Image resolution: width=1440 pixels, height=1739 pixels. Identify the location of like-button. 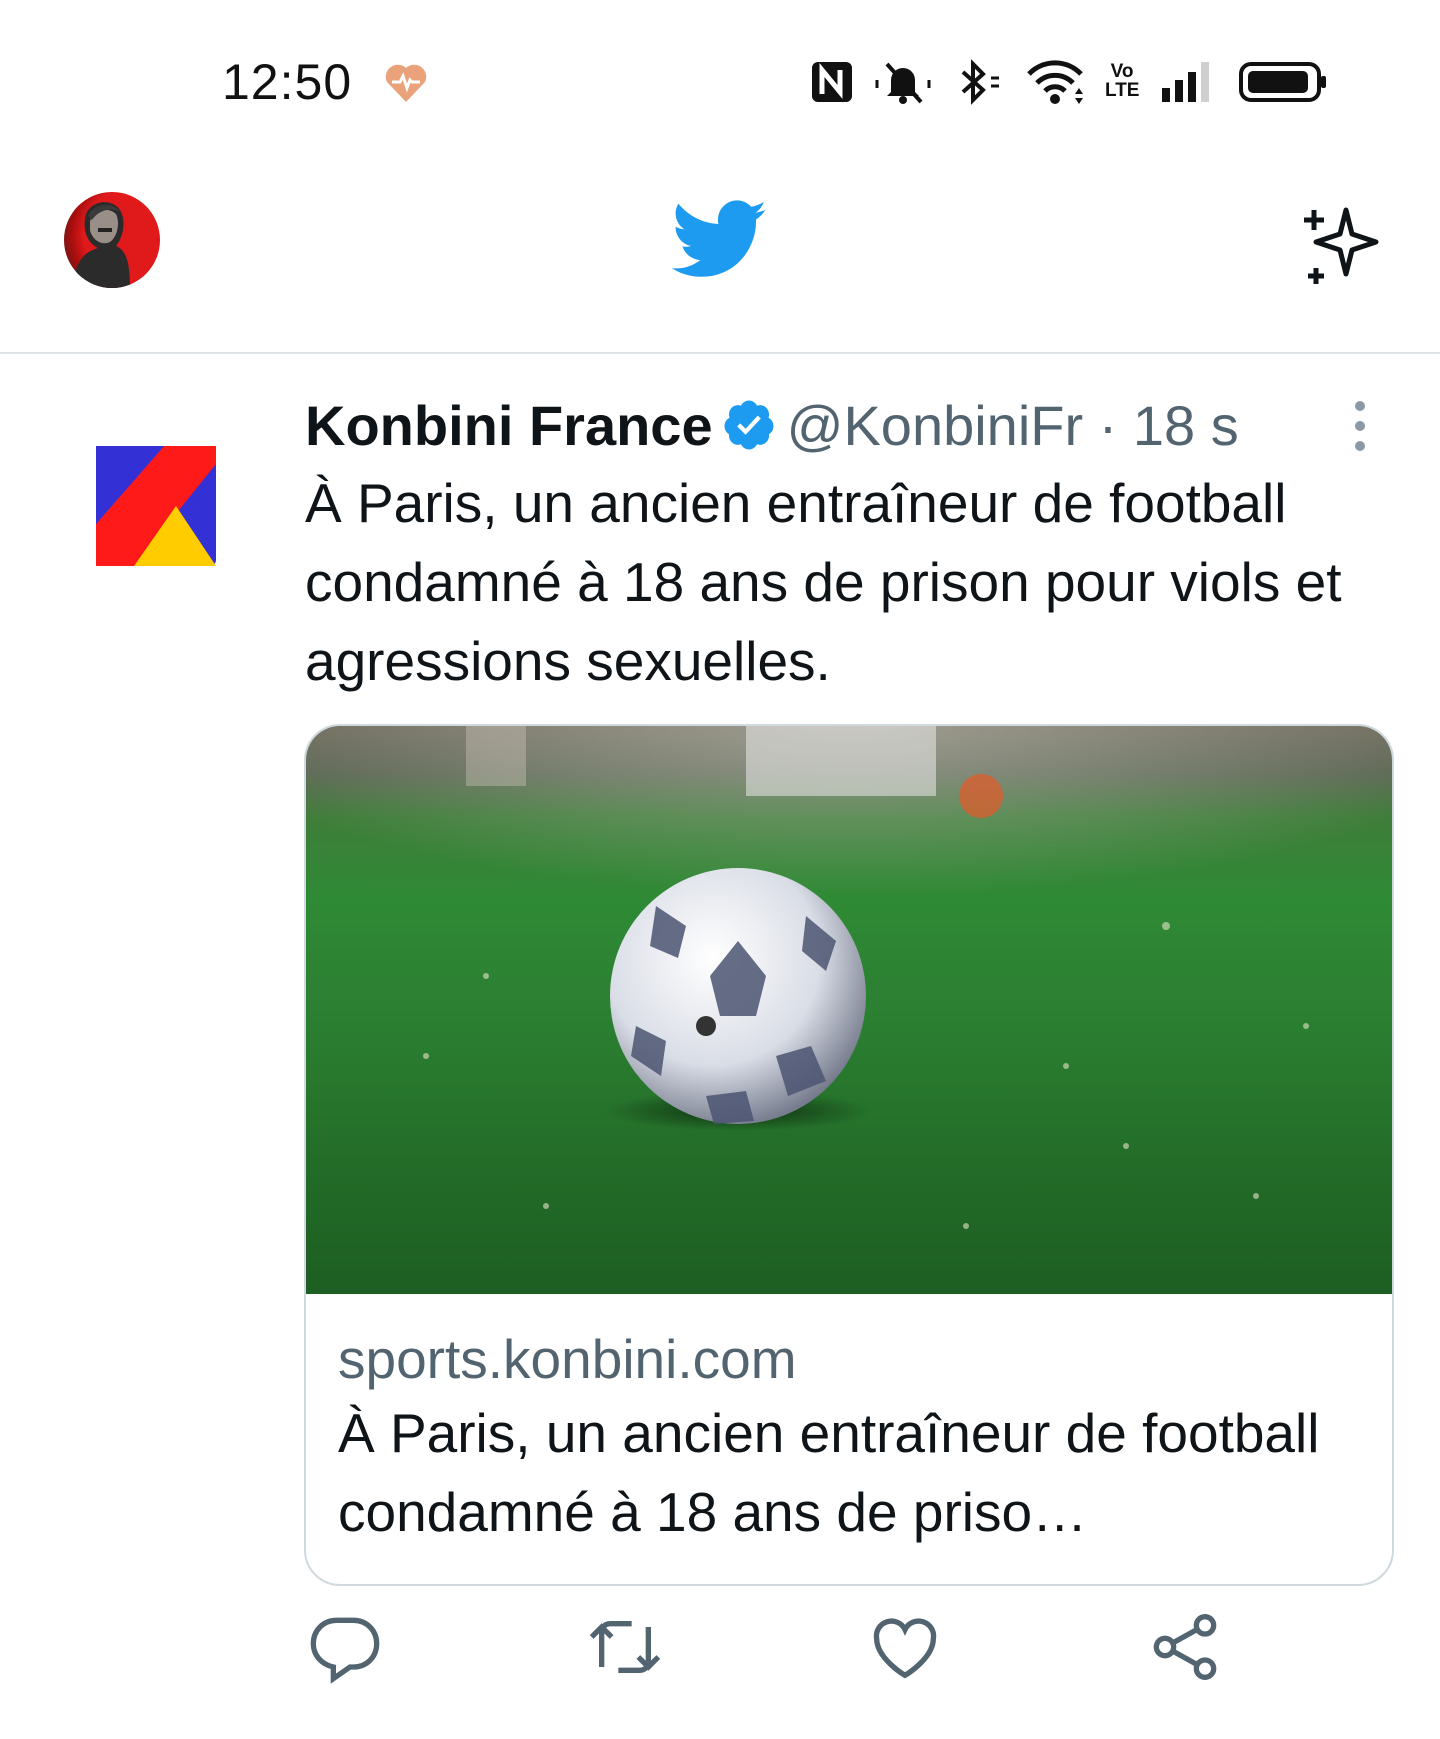
(905, 1647).